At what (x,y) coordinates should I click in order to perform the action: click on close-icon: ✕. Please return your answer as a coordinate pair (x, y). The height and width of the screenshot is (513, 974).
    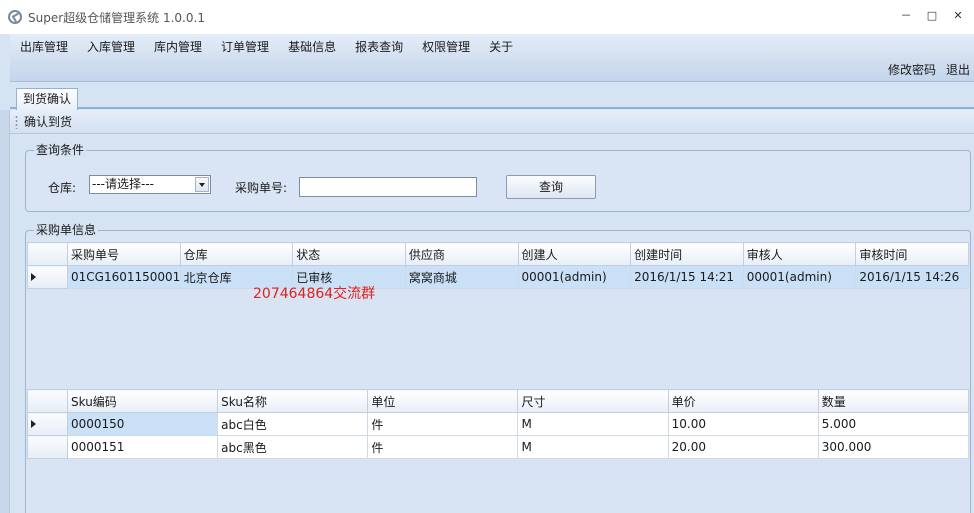
    Looking at the image, I should click on (958, 16).